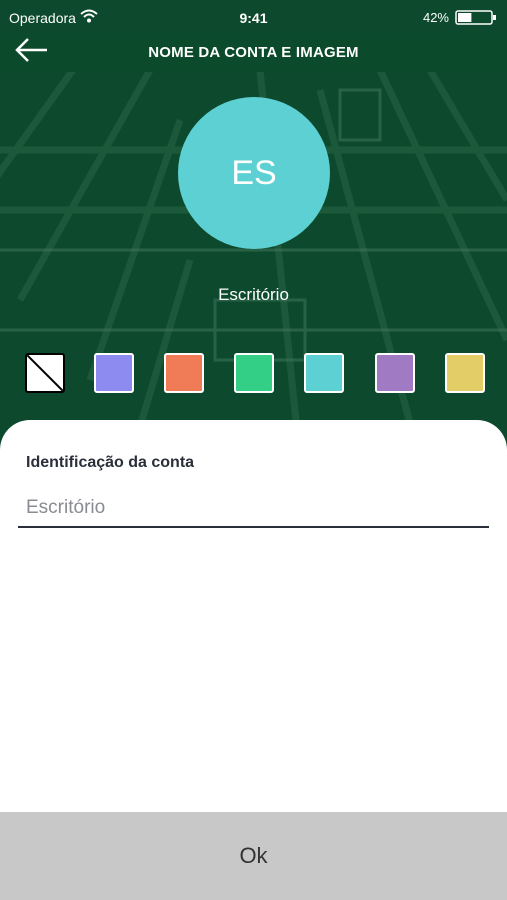 Image resolution: width=507 pixels, height=900 pixels. I want to click on no-color-icon, so click(45, 373).